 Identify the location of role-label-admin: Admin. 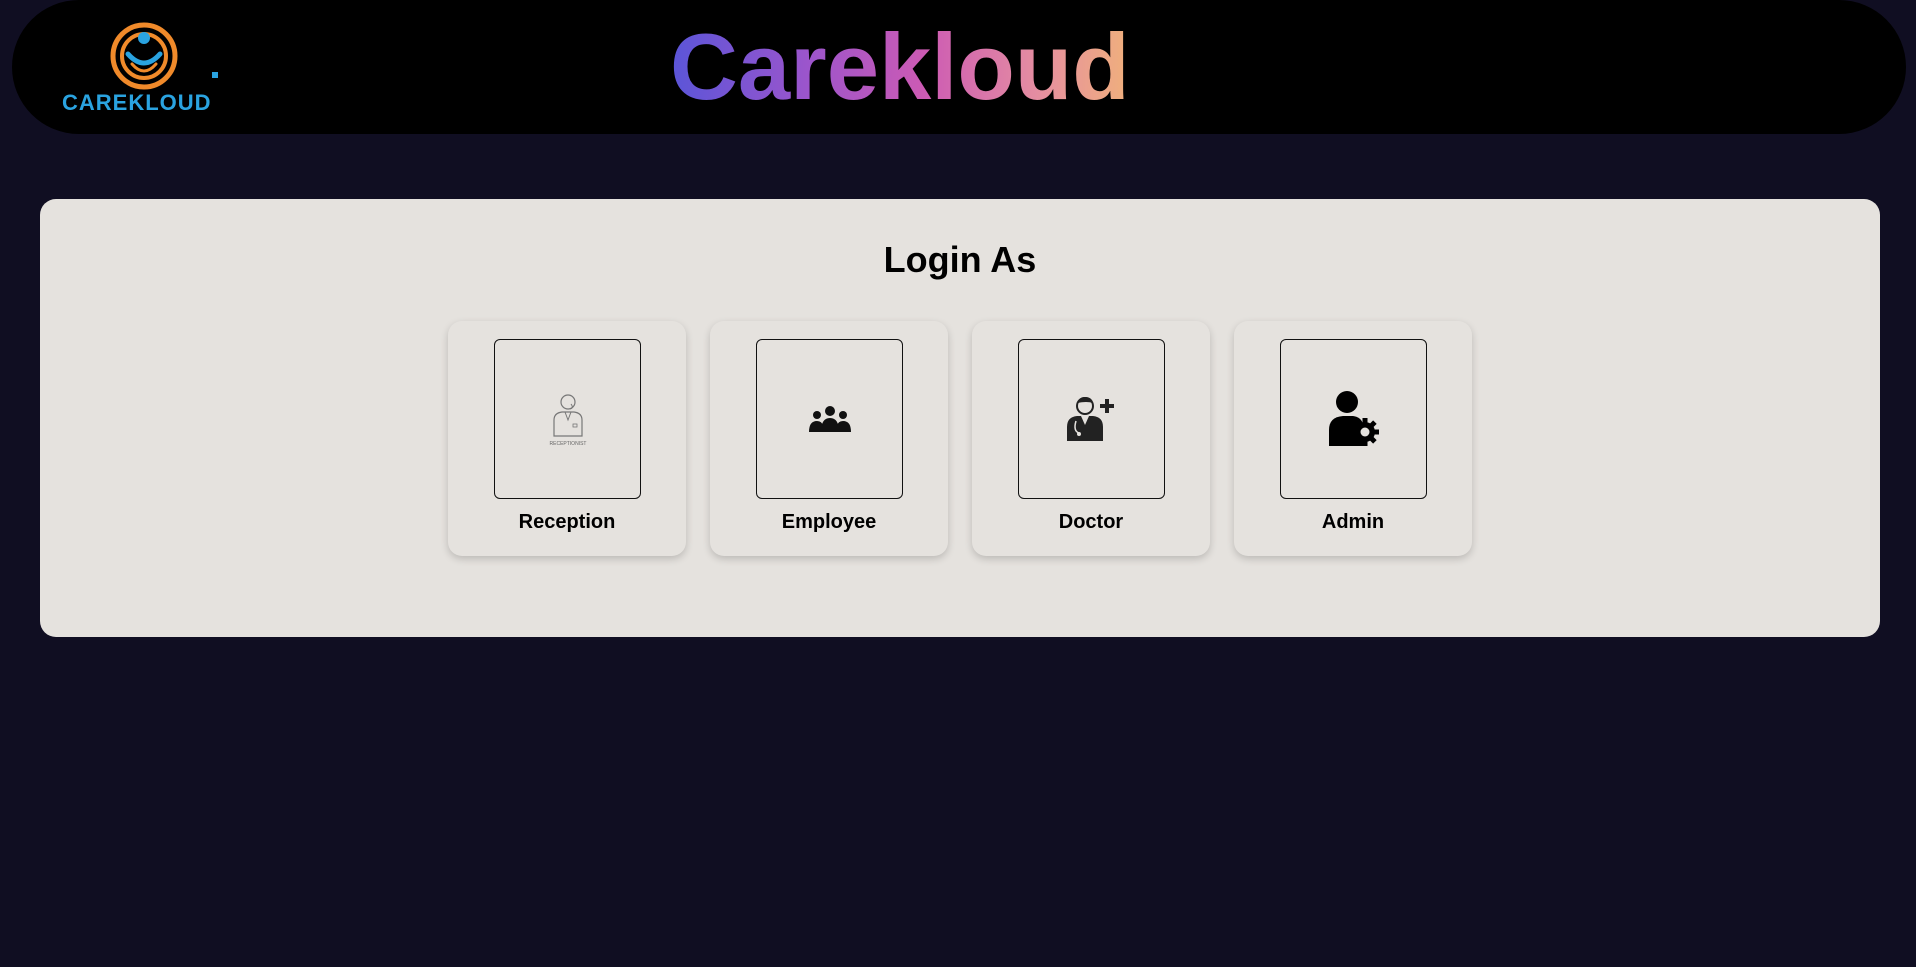
(1353, 522).